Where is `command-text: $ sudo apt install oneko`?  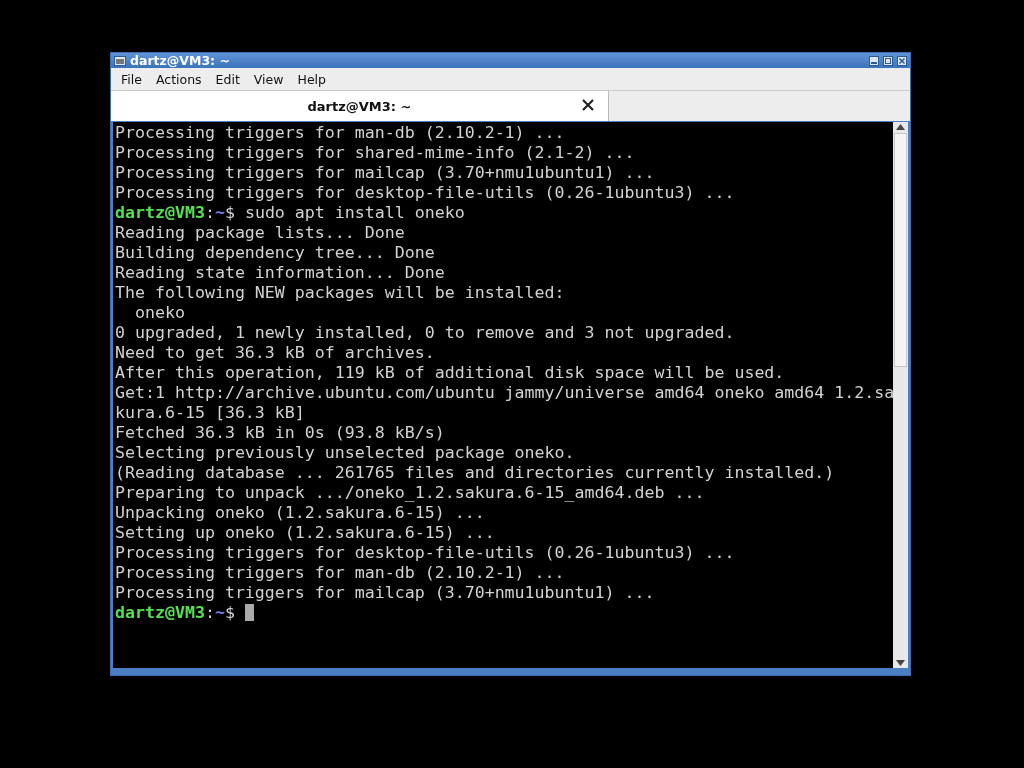
command-text: $ sudo apt install oneko is located at coordinates (344, 212).